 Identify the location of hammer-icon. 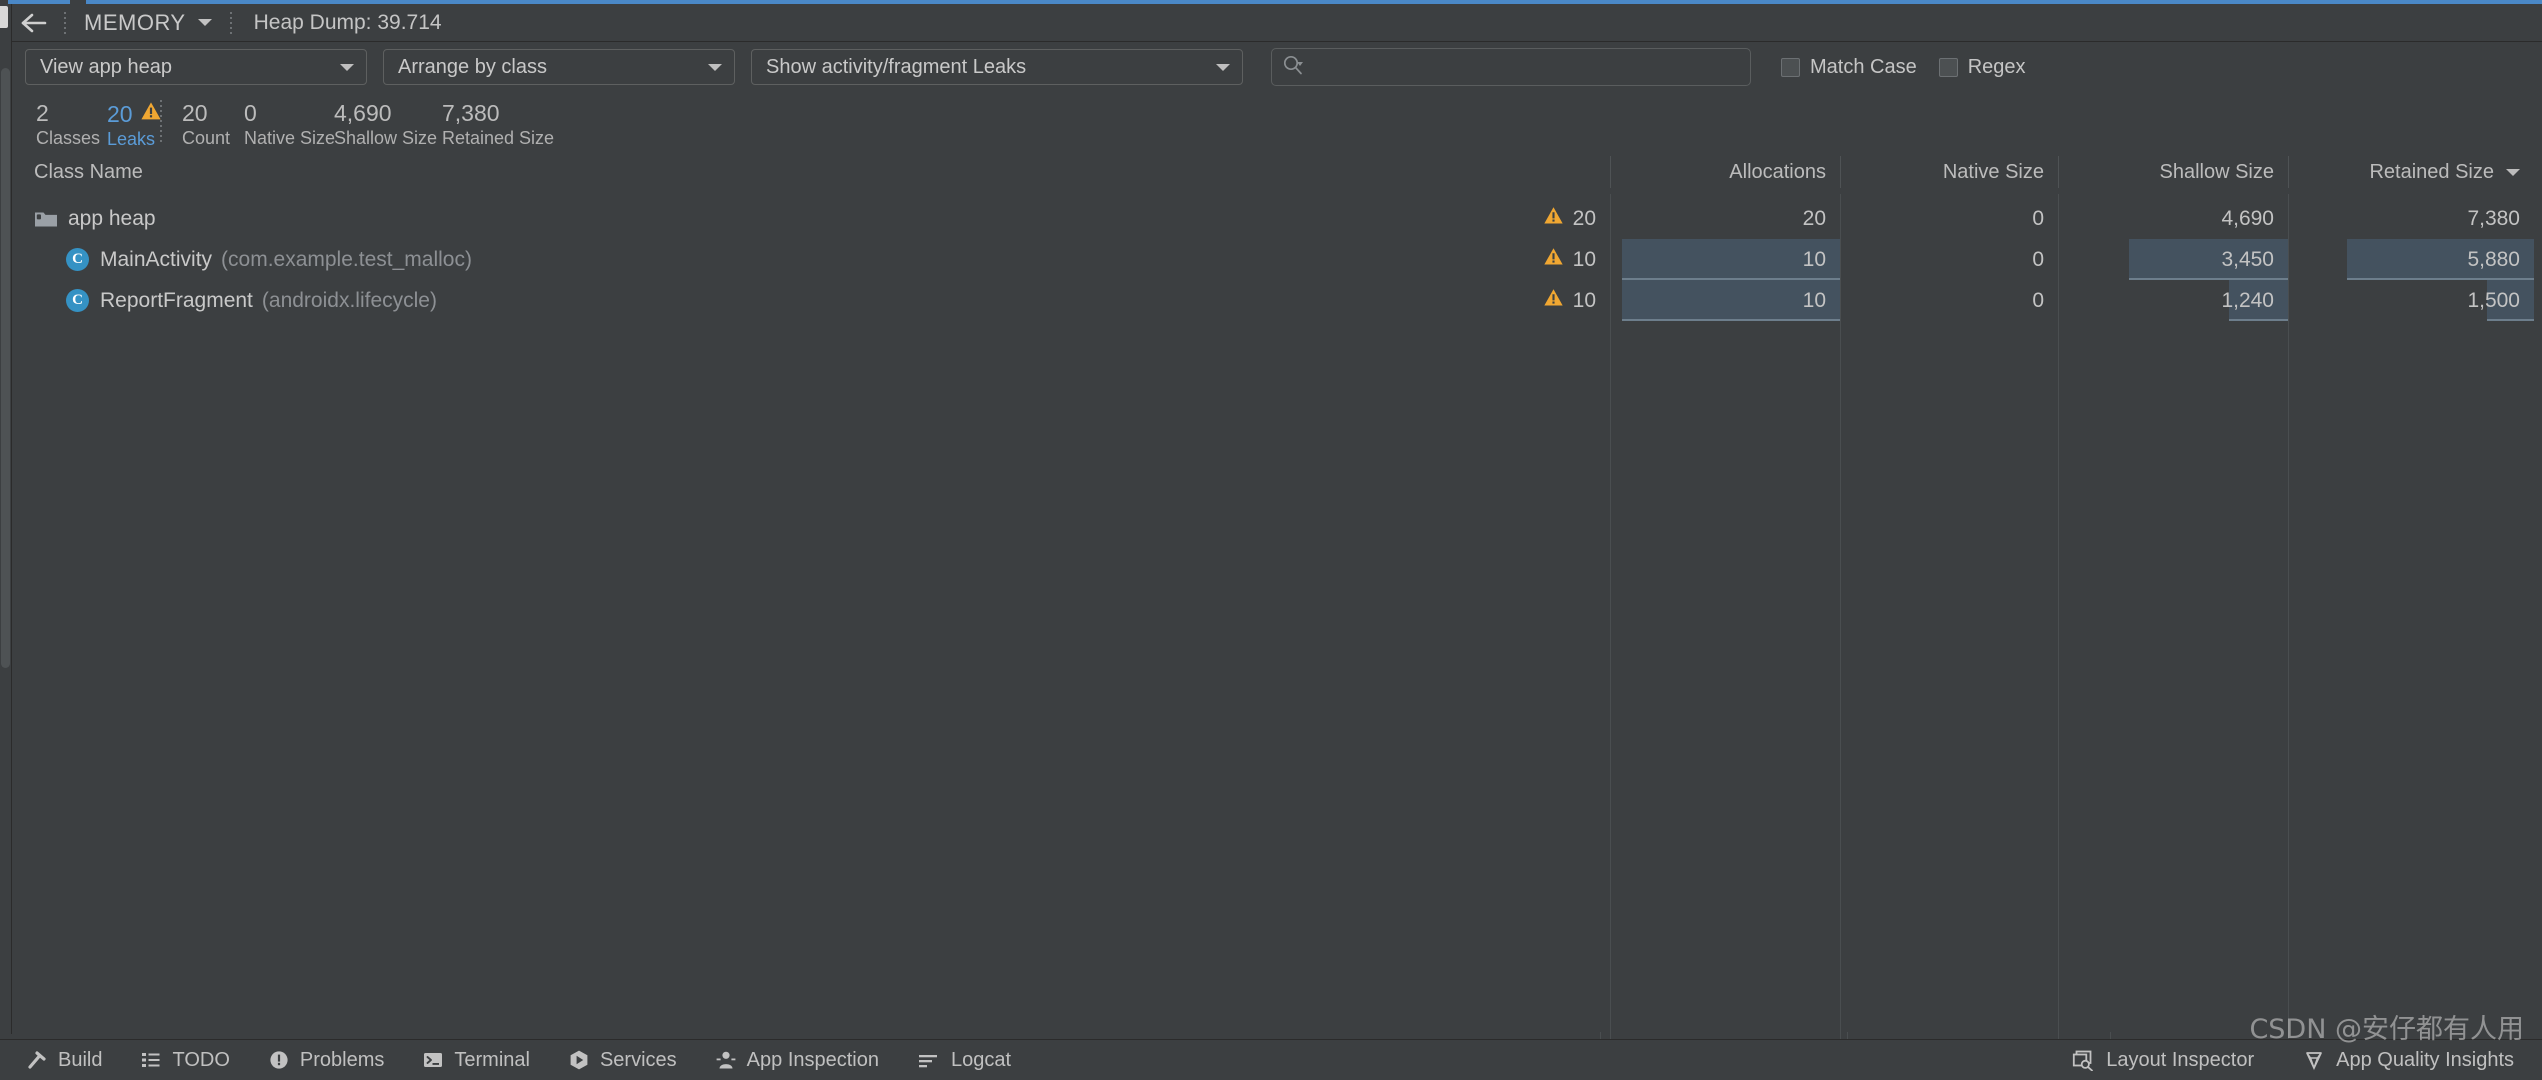
(37, 1060).